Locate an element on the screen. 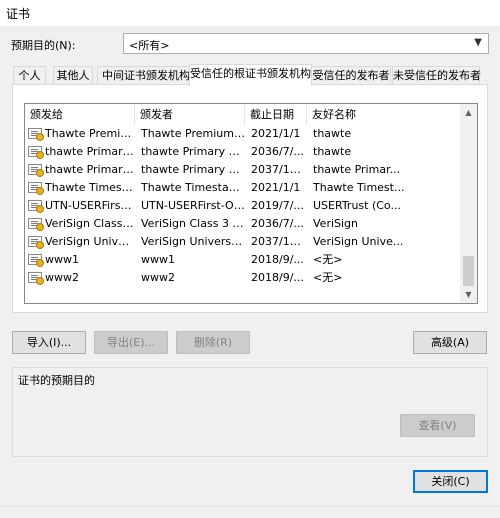  view-button: 查看(V) is located at coordinates (437, 425).